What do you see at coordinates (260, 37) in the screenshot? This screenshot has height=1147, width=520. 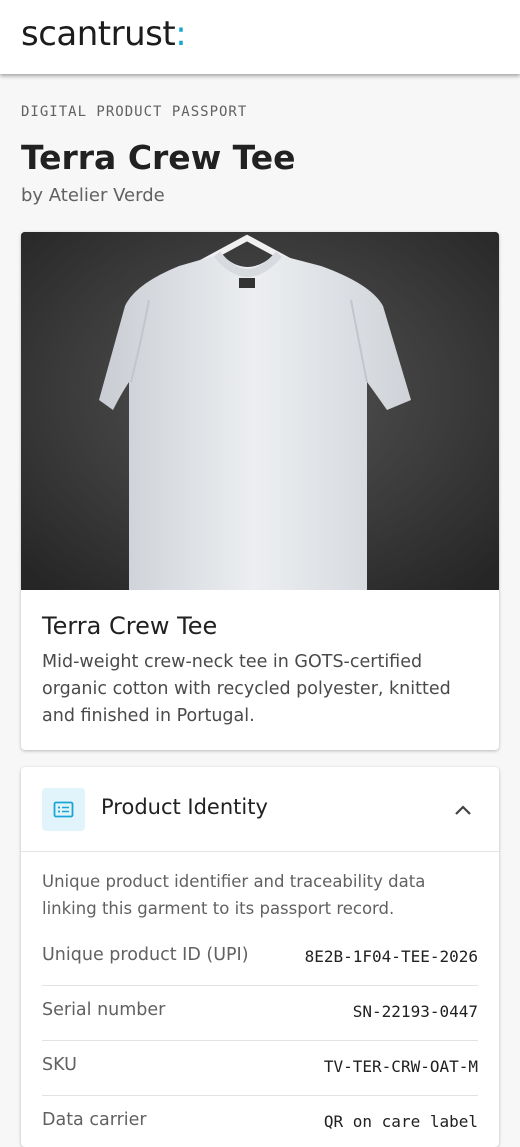 I see `app-header: scantrust:` at bounding box center [260, 37].